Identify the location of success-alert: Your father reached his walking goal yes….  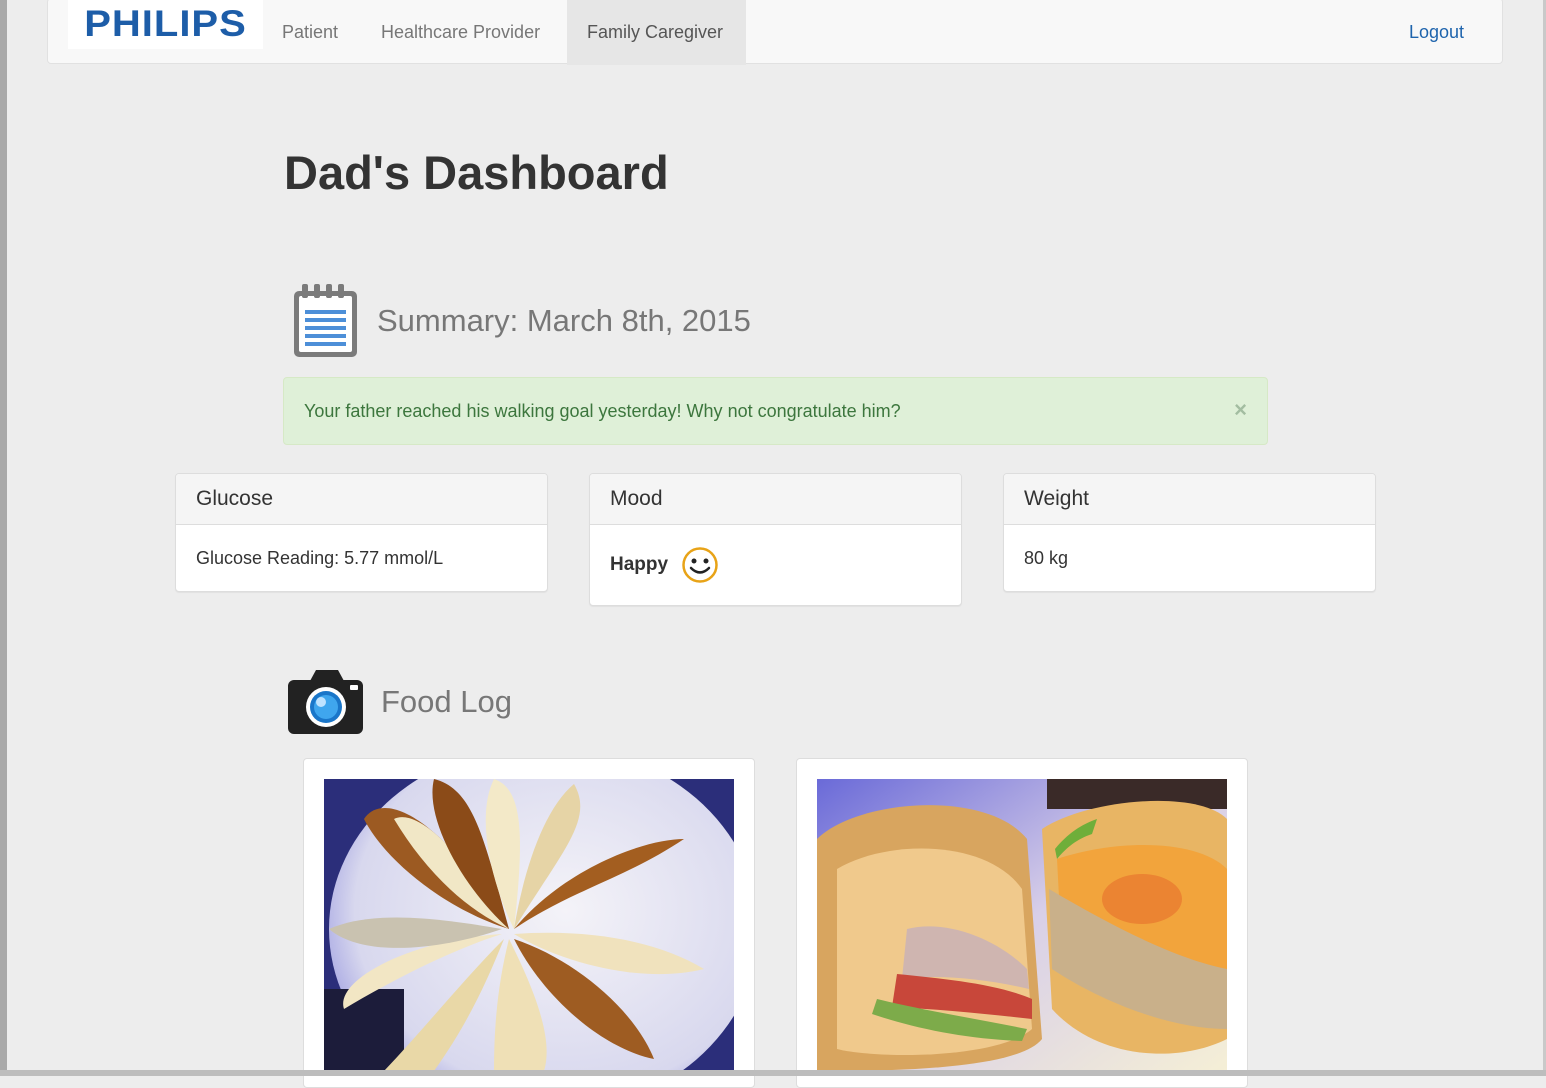
(775, 411).